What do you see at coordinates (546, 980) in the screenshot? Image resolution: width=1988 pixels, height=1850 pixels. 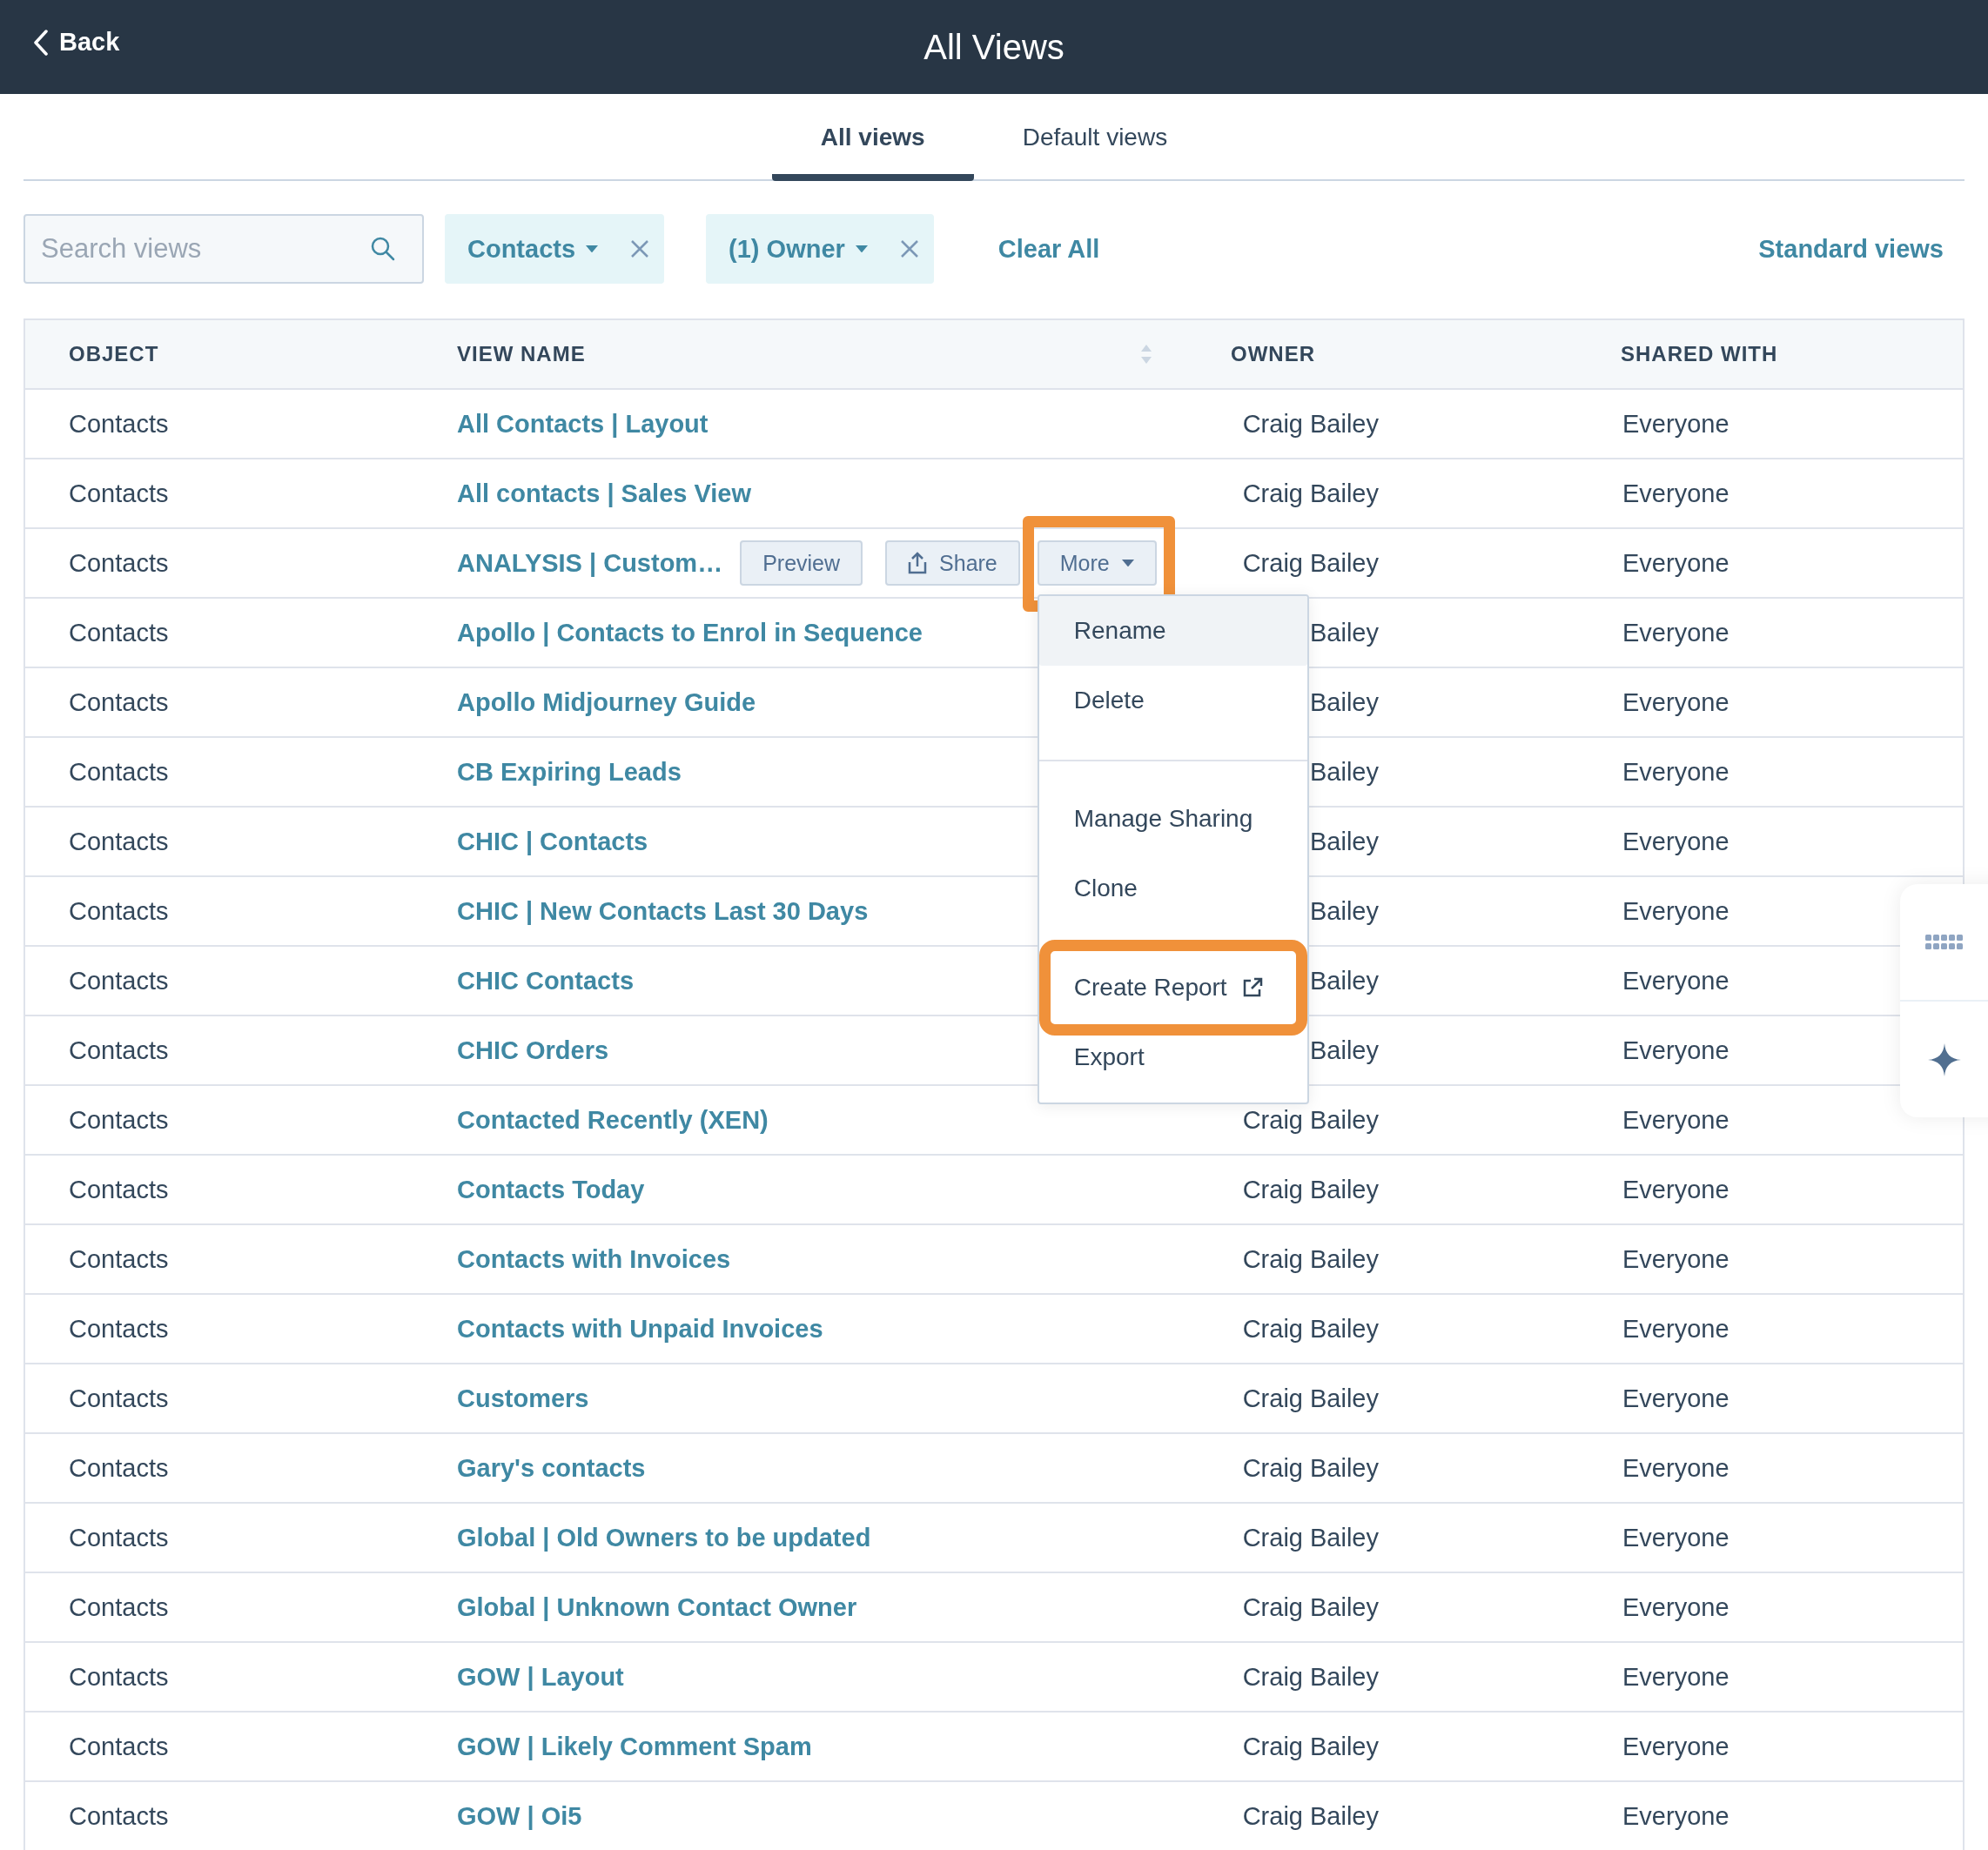 I see `view-name-link: CHIC Contacts` at bounding box center [546, 980].